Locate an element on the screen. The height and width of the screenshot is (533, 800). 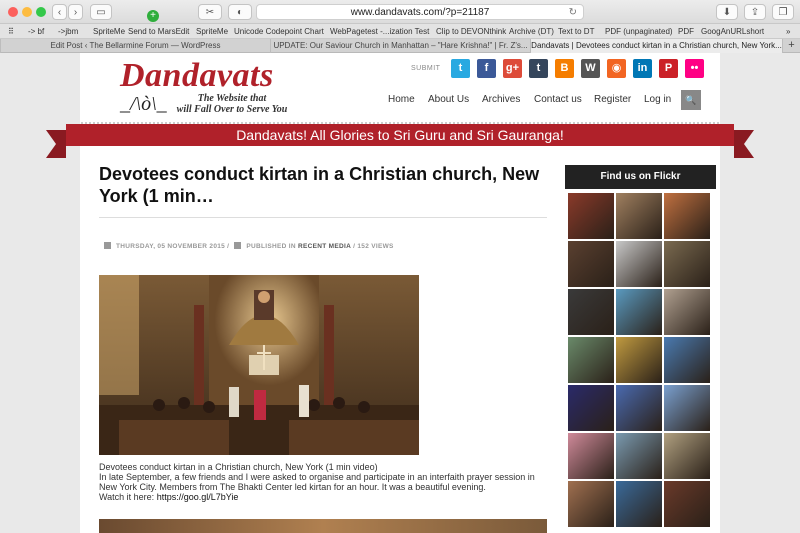
back-button: ‹ is located at coordinates (59, 12).